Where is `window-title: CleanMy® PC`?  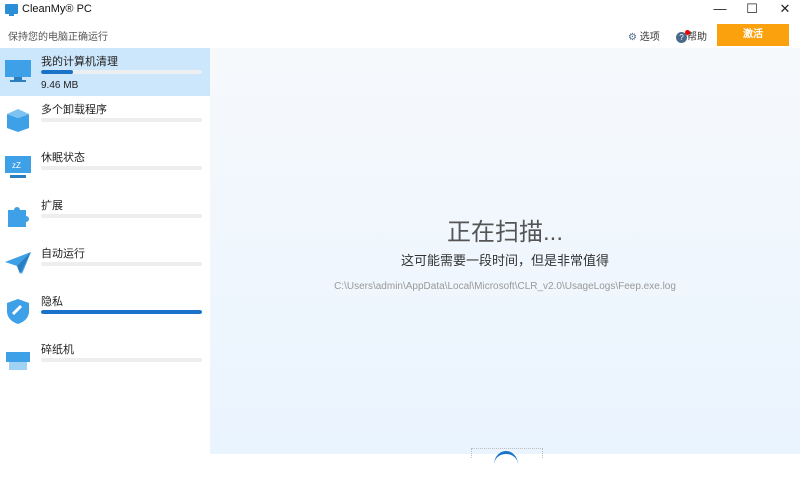
window-title: CleanMy® PC is located at coordinates (57, 9).